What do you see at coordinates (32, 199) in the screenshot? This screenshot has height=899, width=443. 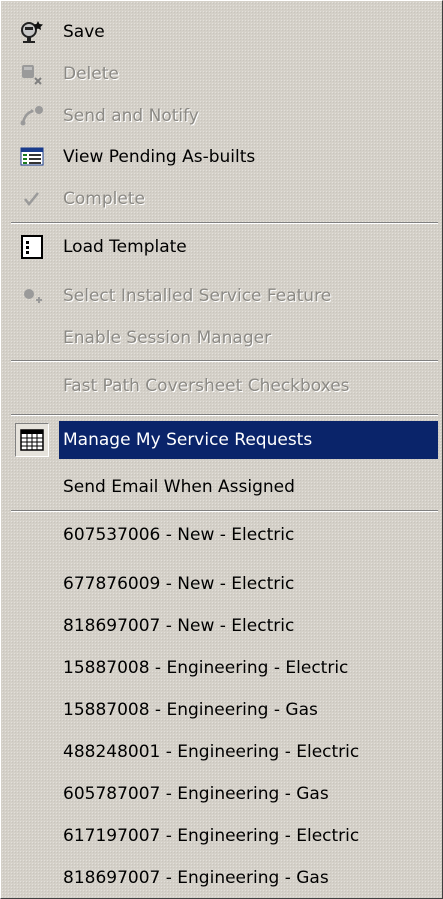 I see `checkmark-icon` at bounding box center [32, 199].